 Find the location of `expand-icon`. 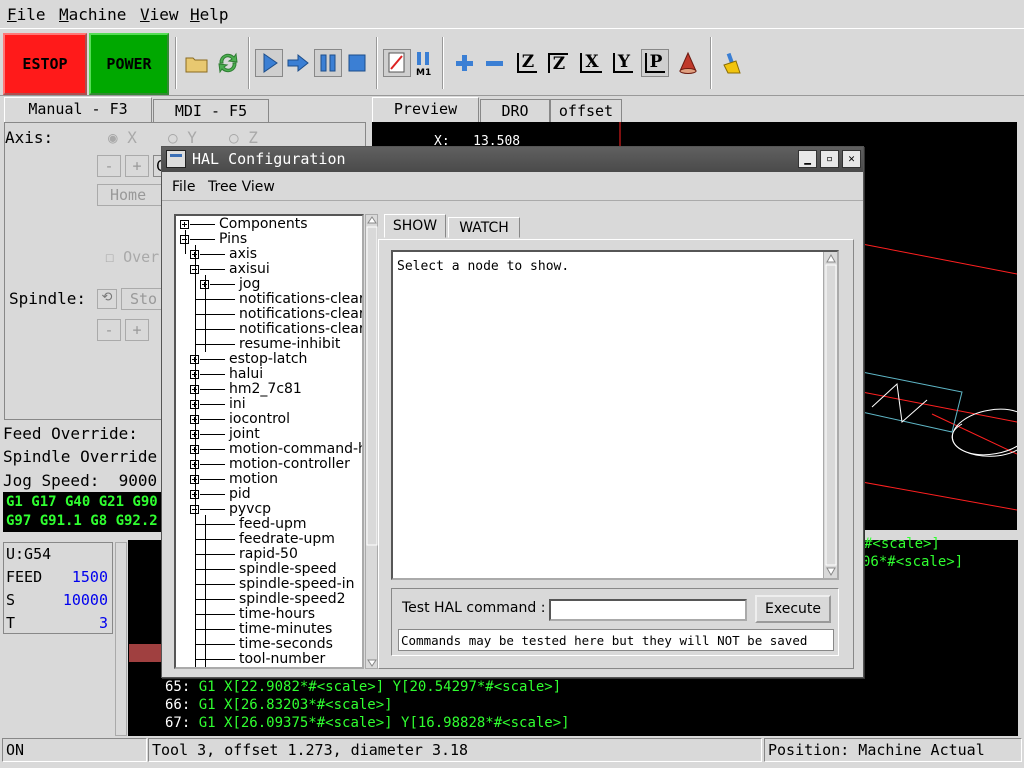

expand-icon is located at coordinates (184, 224).